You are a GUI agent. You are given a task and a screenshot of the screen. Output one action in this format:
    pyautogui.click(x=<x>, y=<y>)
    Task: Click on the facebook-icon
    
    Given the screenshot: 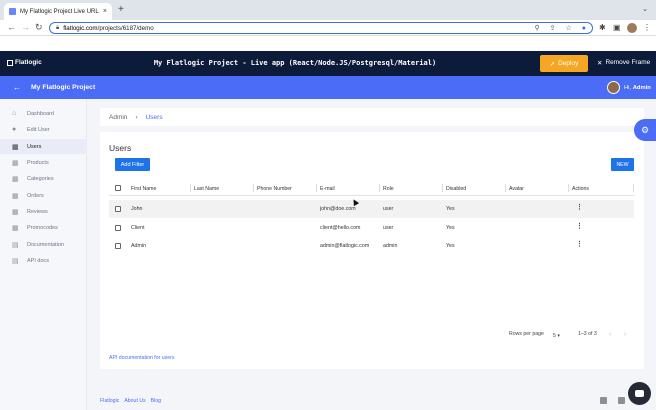 What is the action you would take?
    pyautogui.click(x=603, y=400)
    